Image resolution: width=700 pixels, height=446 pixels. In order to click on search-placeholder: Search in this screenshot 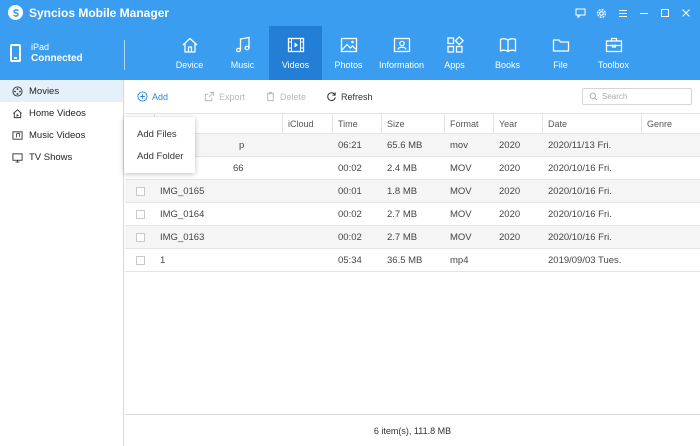, I will do `click(615, 96)`.